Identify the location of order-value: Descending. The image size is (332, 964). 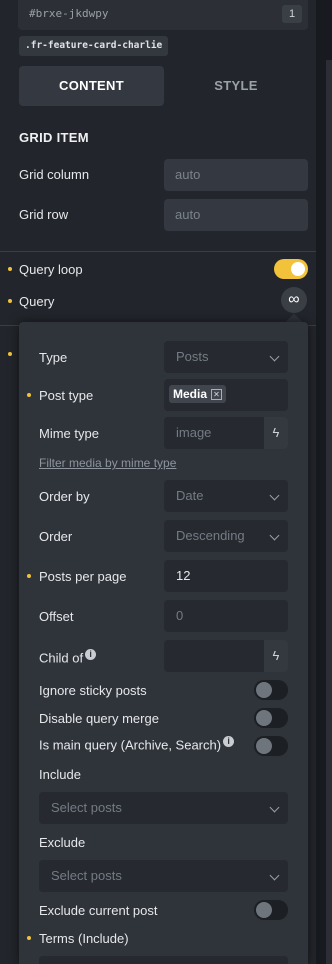
(210, 535).